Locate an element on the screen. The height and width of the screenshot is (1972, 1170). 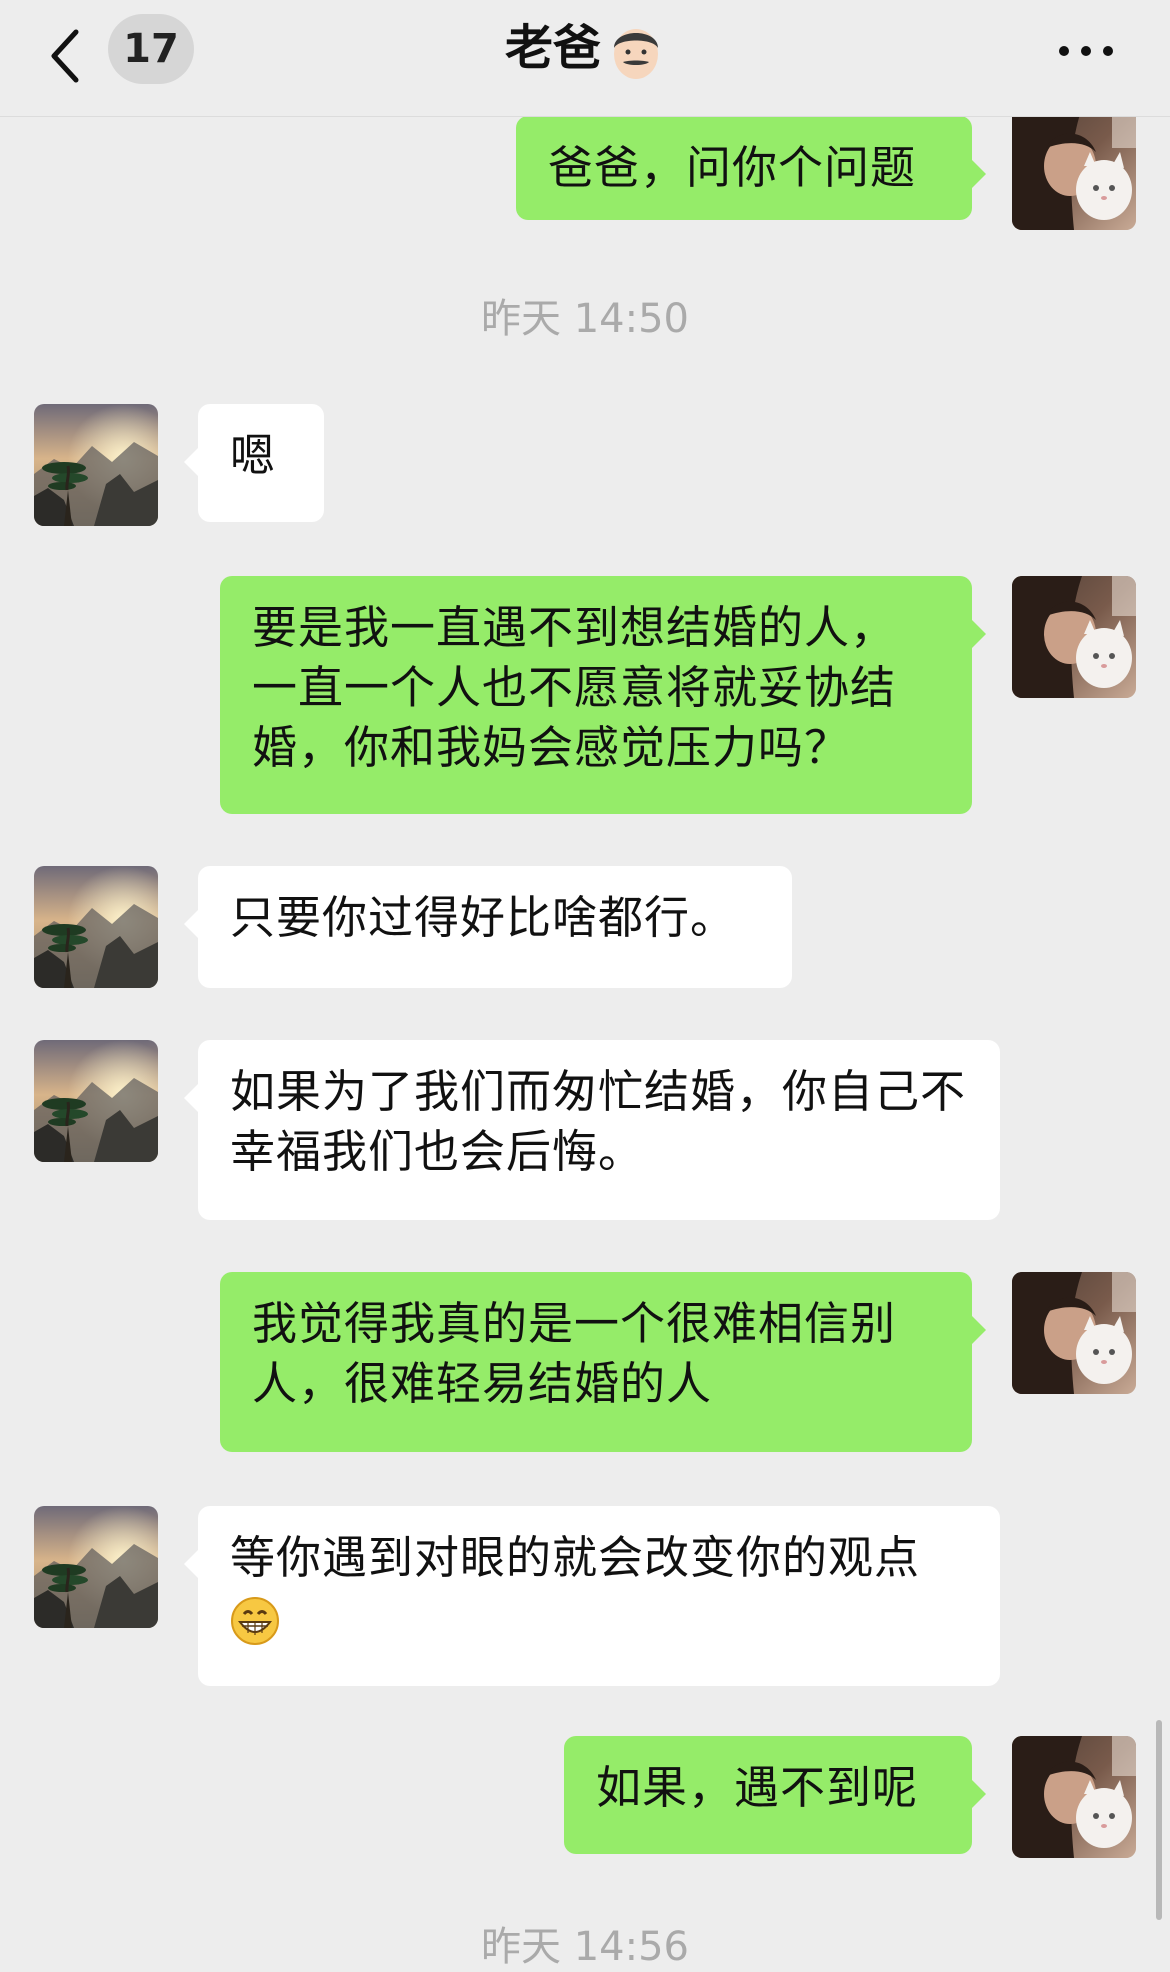
message-text: 嗯 is located at coordinates (253, 455).